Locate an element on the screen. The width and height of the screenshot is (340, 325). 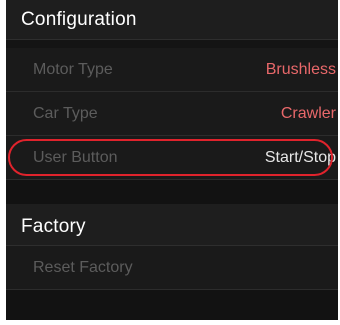
settings-row-motor-type: Motor Type Brushless is located at coordinates (172, 70).